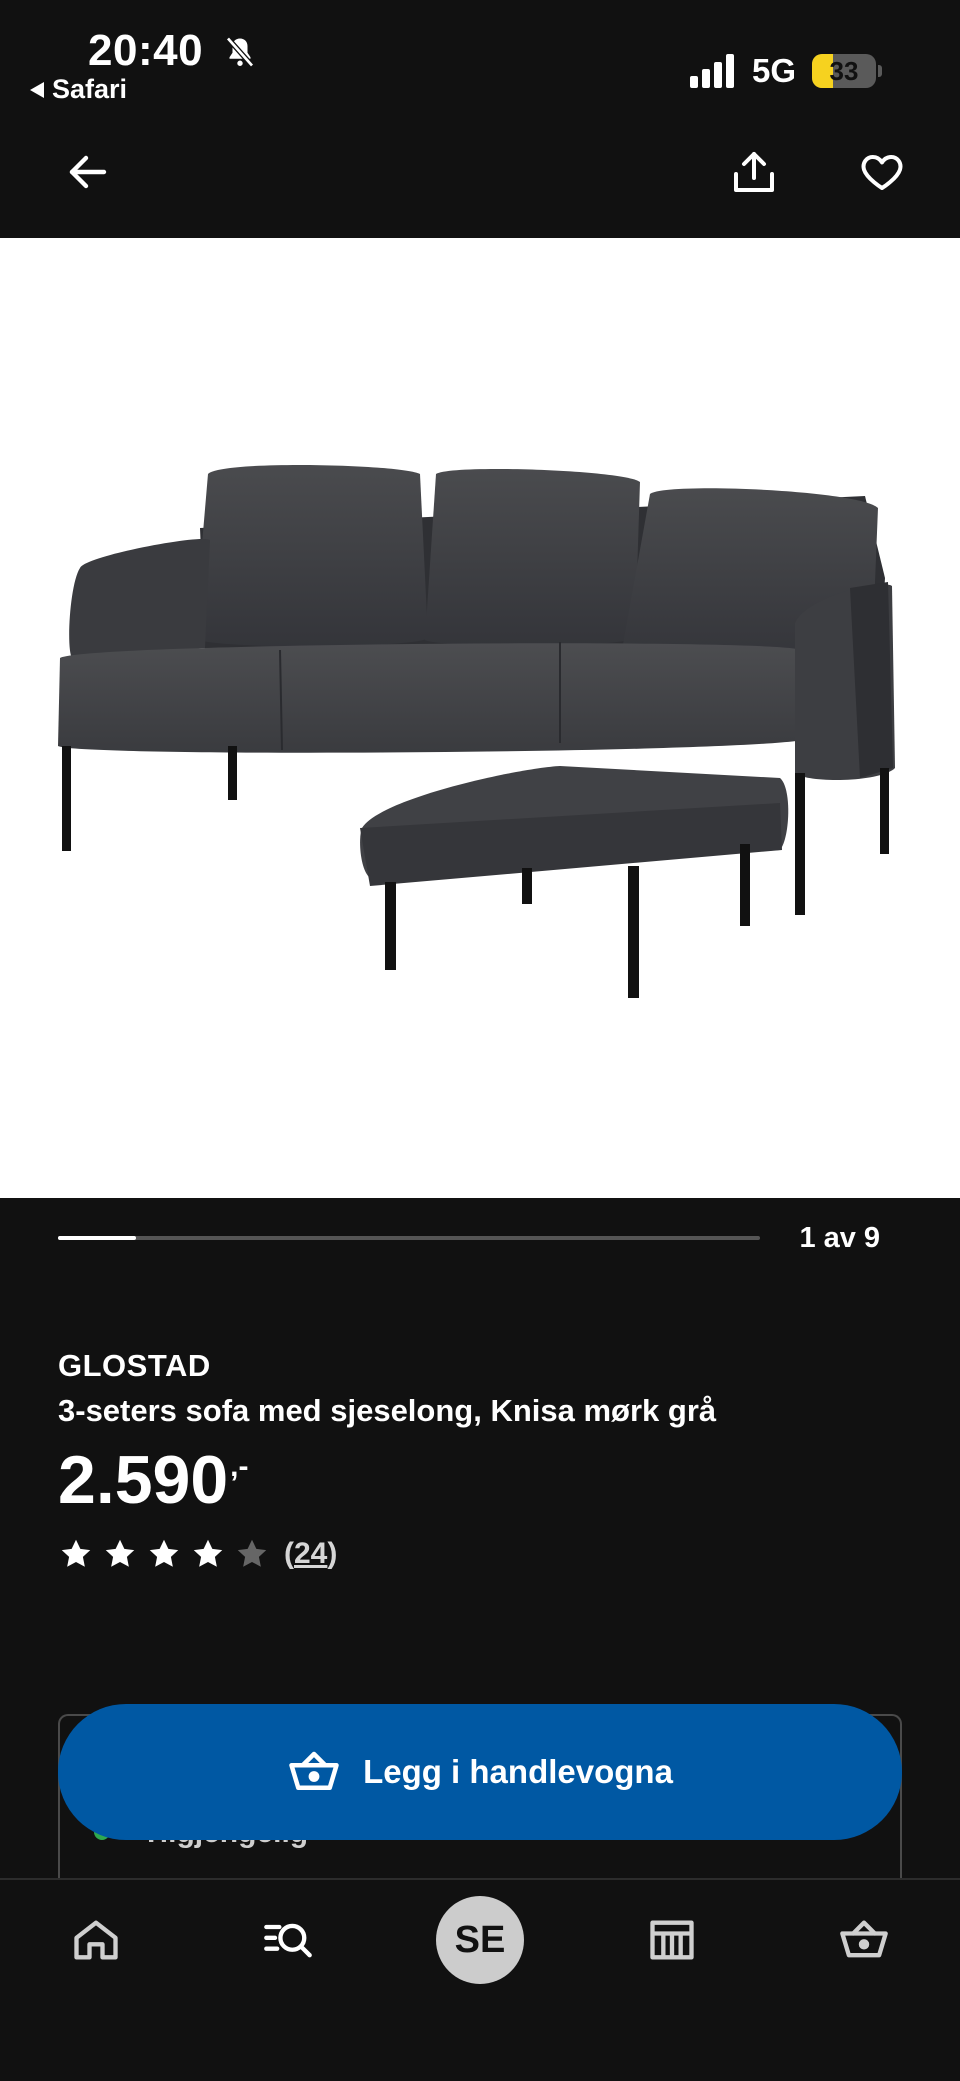 The height and width of the screenshot is (2081, 960). Describe the element at coordinates (143, 1480) in the screenshot. I see `price-amount: 2.590` at that location.